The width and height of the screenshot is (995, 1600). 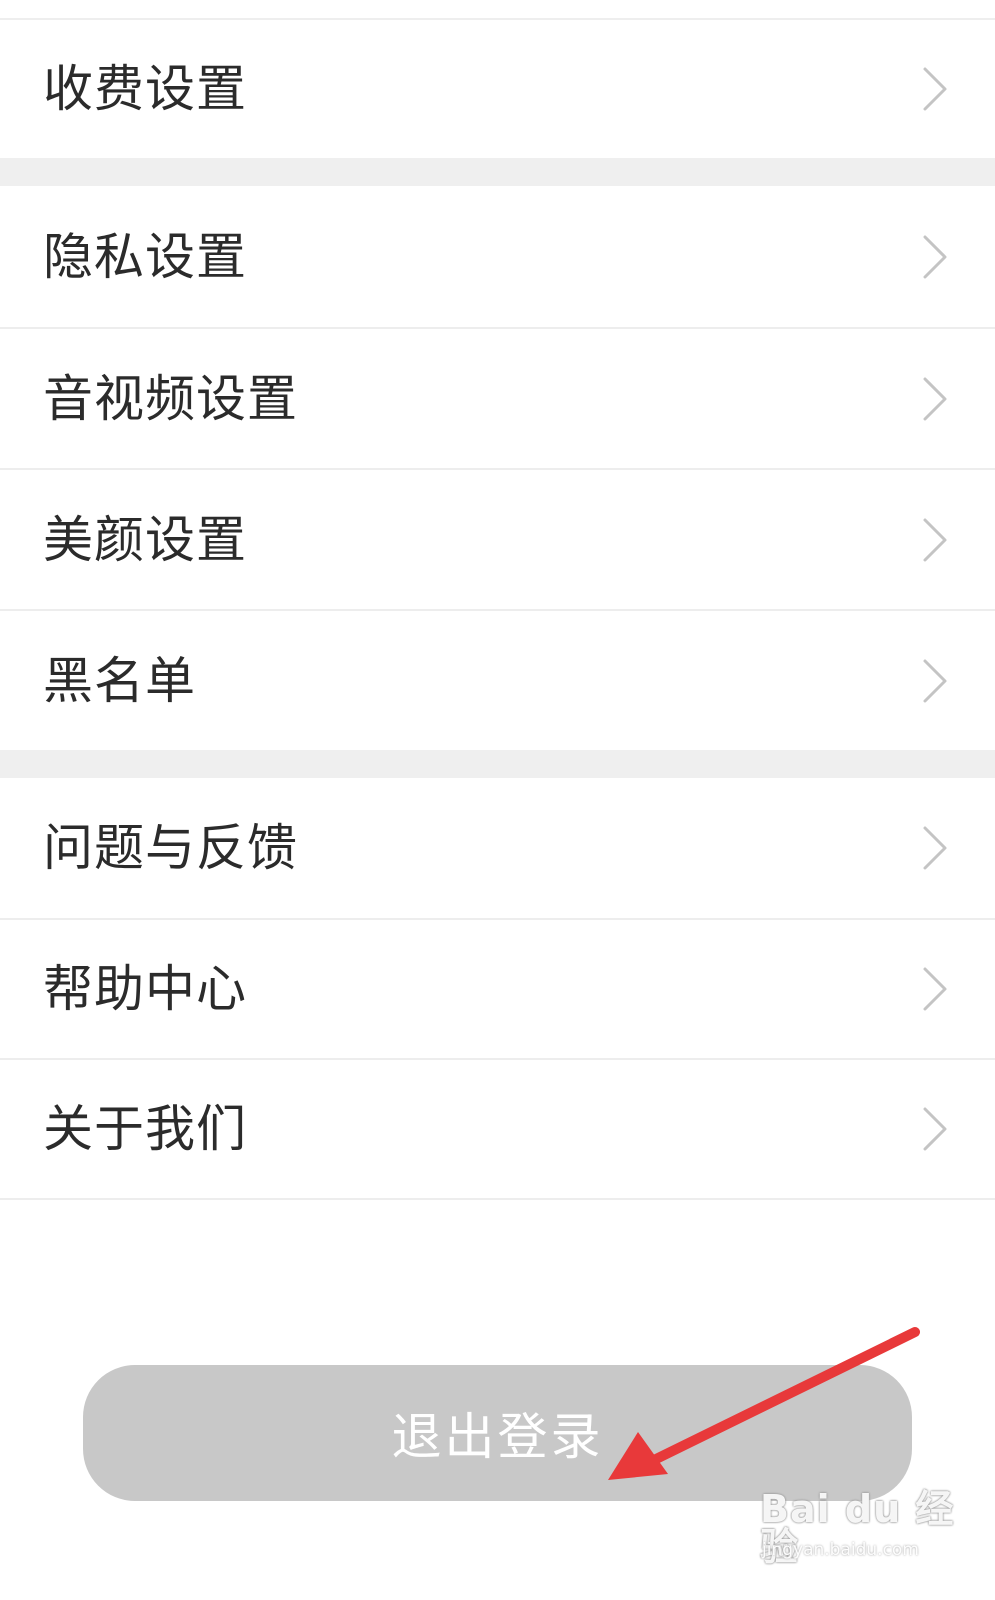 I want to click on menu-group-fee: 收费设置, so click(x=497, y=89).